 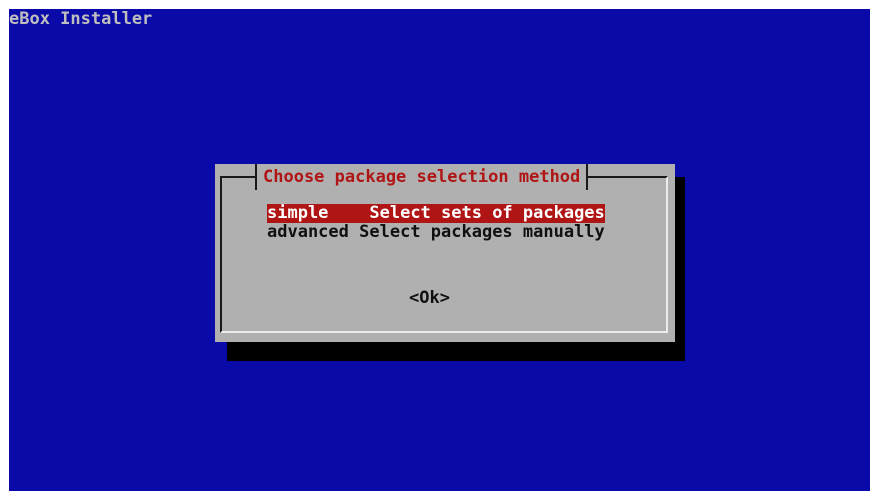 What do you see at coordinates (429, 298) in the screenshot?
I see `ok-button: <Ok>` at bounding box center [429, 298].